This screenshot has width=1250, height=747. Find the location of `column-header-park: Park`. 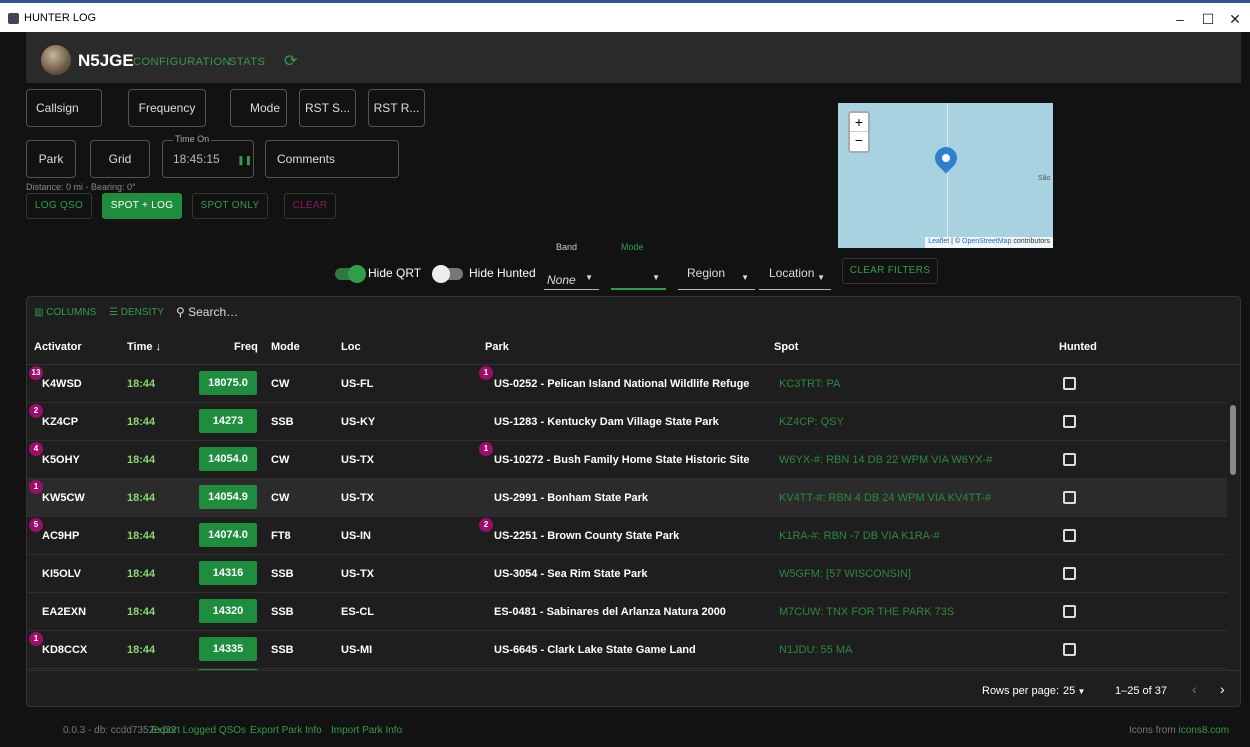

column-header-park: Park is located at coordinates (497, 347).